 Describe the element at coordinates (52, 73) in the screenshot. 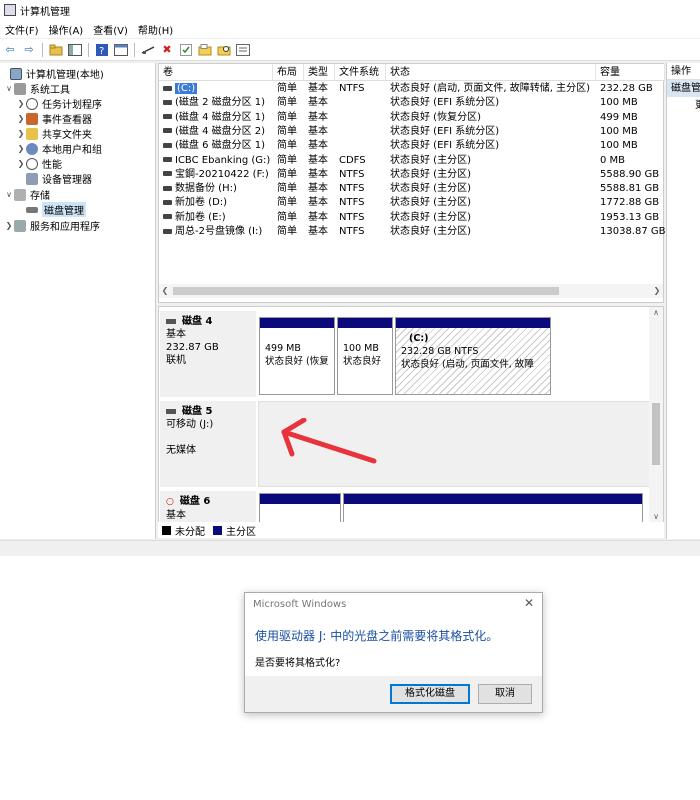

I see `tree-item-computer-management: 计算机管理(本地)` at that location.